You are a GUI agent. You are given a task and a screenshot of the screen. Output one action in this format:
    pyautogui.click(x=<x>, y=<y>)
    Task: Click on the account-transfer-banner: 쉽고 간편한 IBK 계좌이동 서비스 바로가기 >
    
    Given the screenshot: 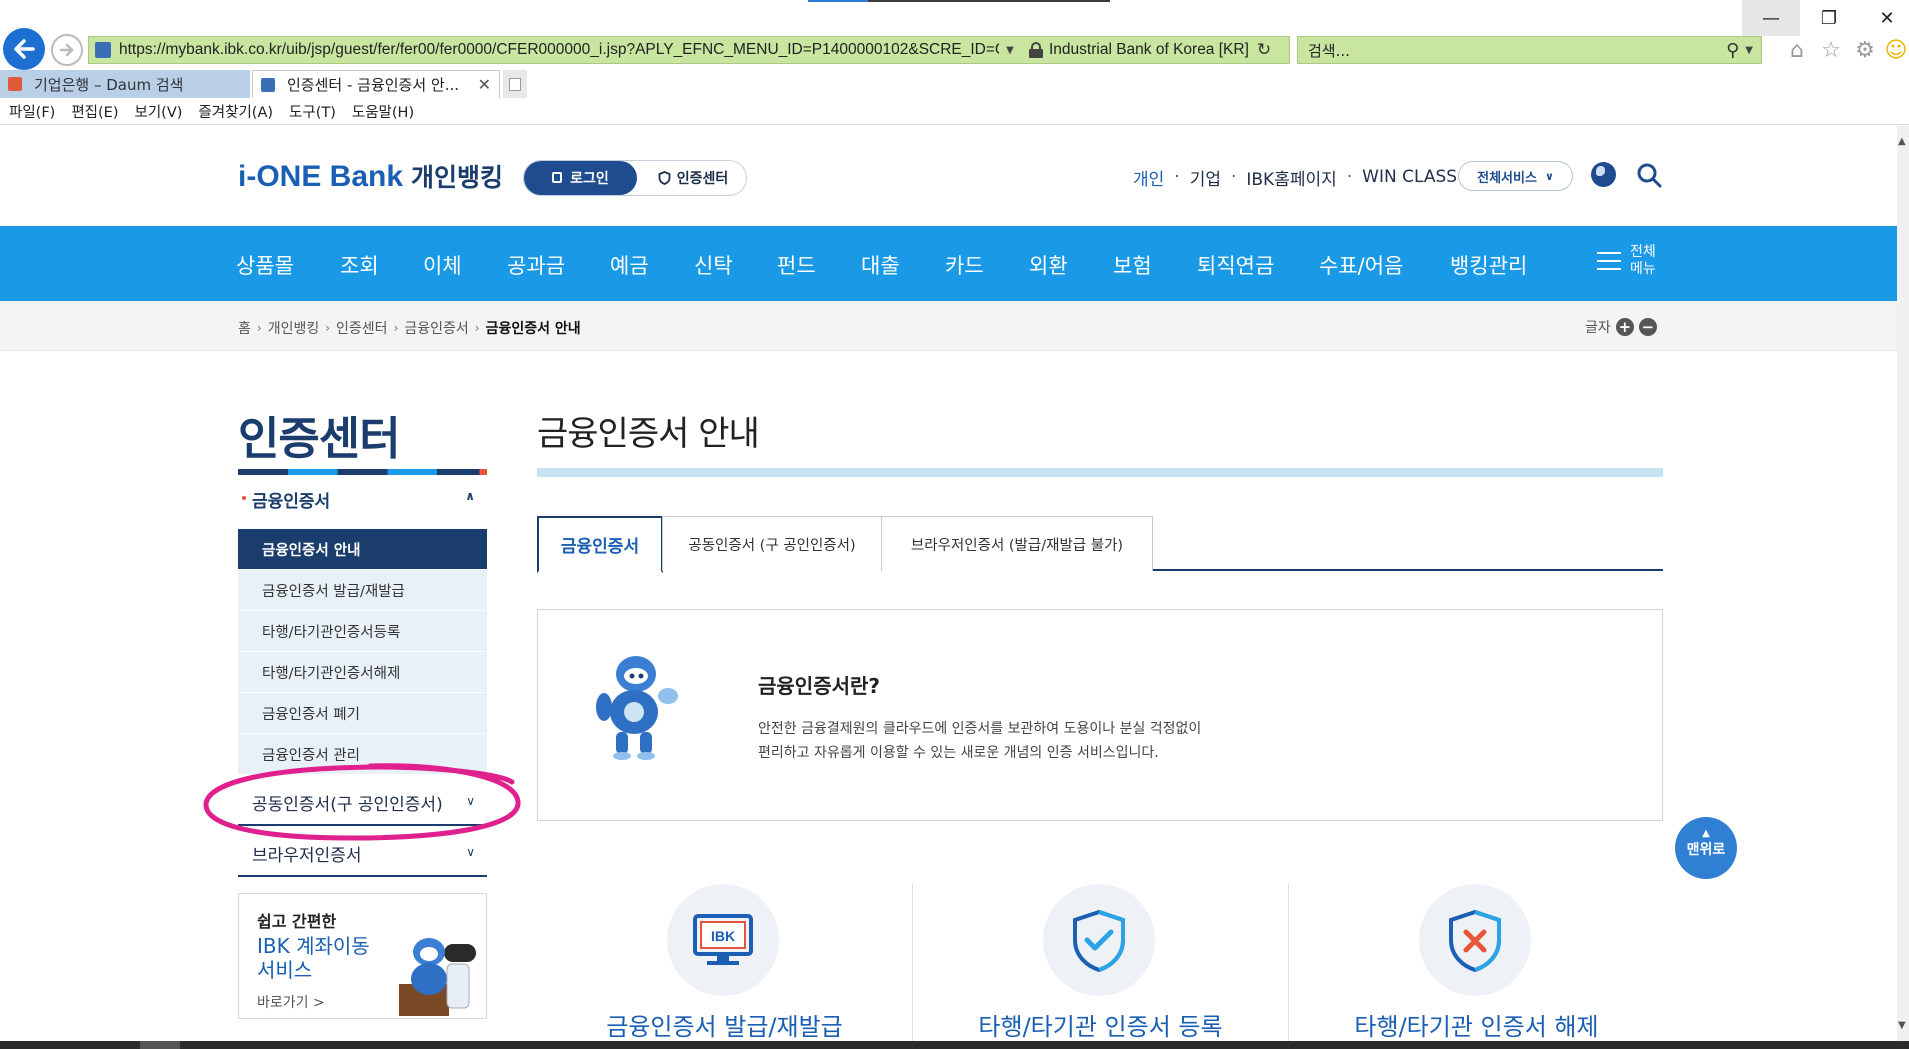 What is the action you would take?
    pyautogui.click(x=362, y=956)
    